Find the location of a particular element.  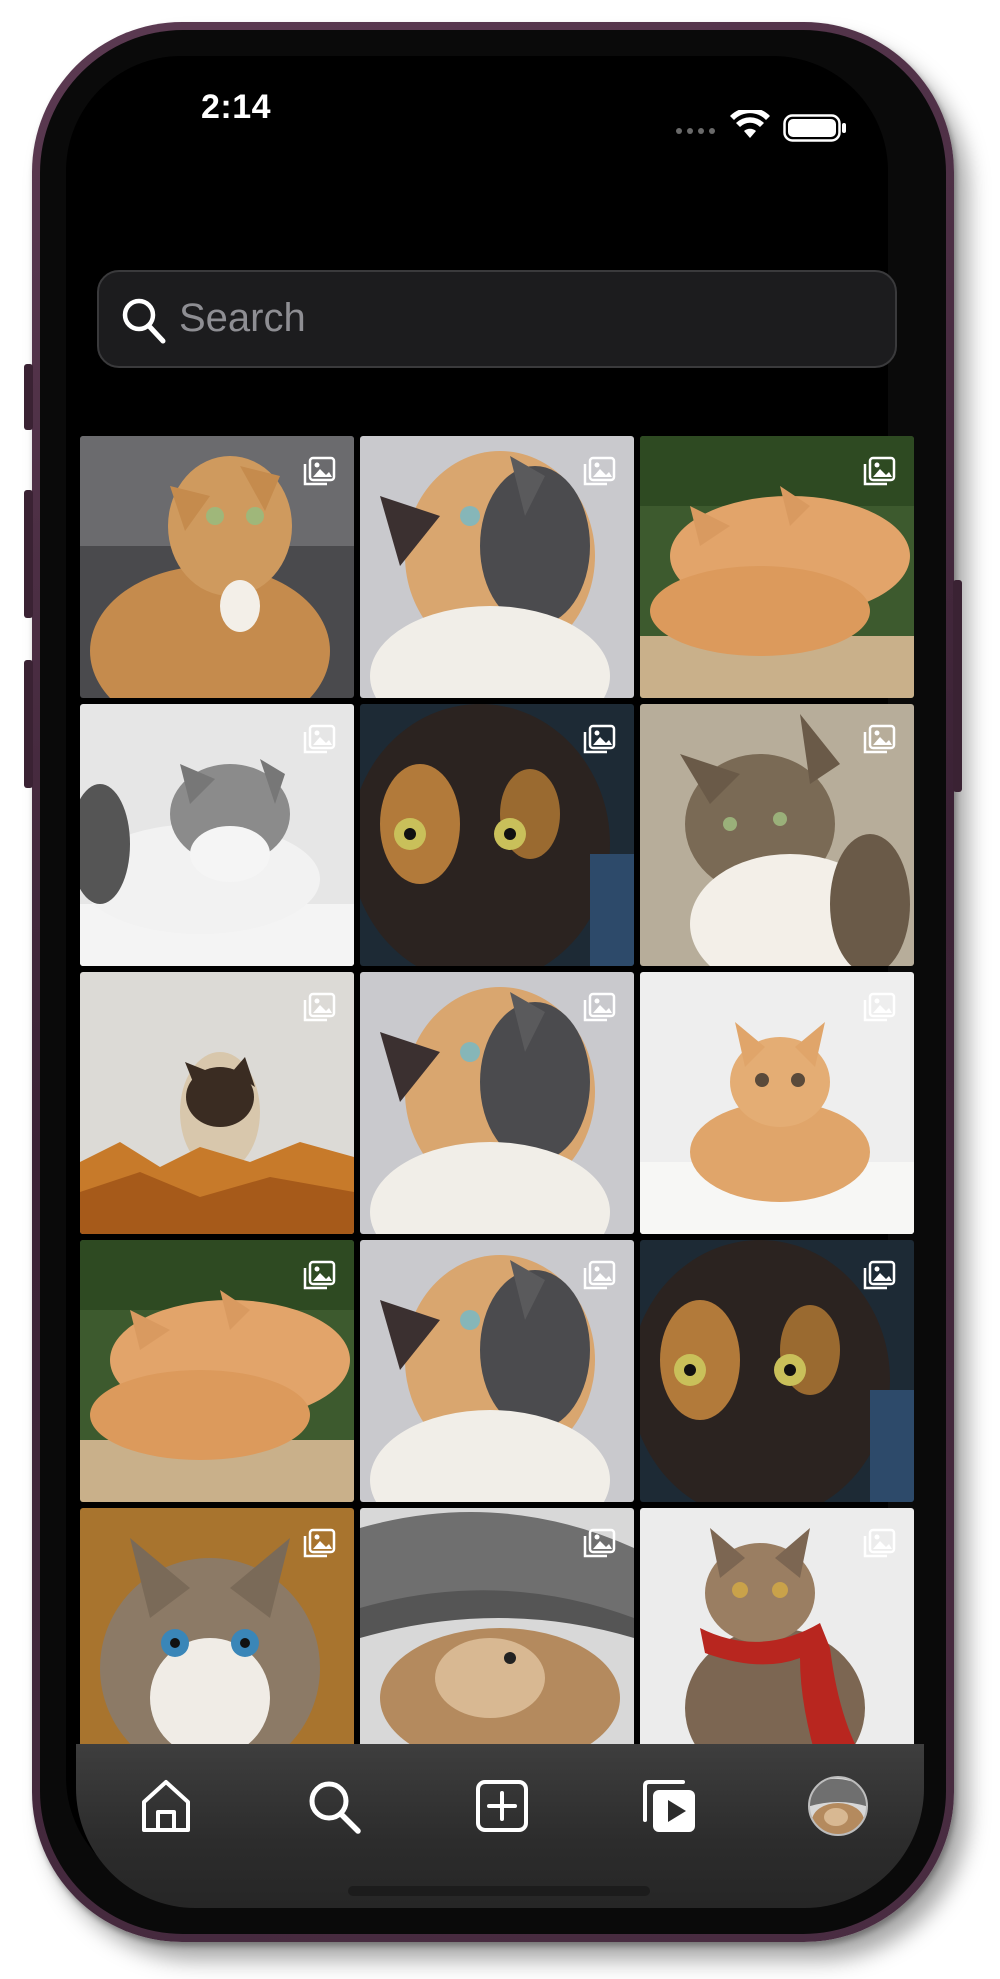

action-button is located at coordinates (28, 397).